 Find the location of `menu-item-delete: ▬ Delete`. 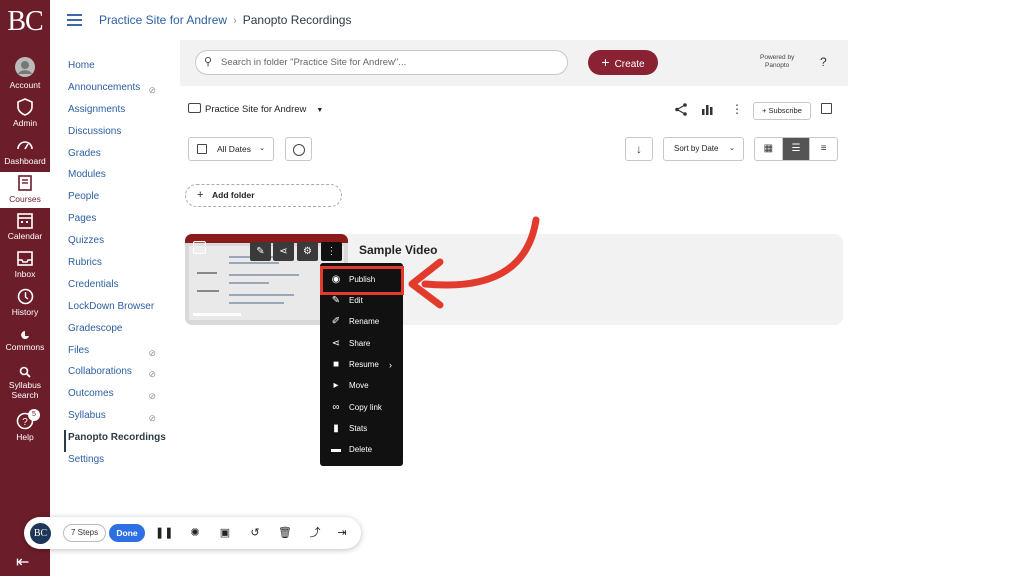

menu-item-delete: ▬ Delete is located at coordinates (361, 450).